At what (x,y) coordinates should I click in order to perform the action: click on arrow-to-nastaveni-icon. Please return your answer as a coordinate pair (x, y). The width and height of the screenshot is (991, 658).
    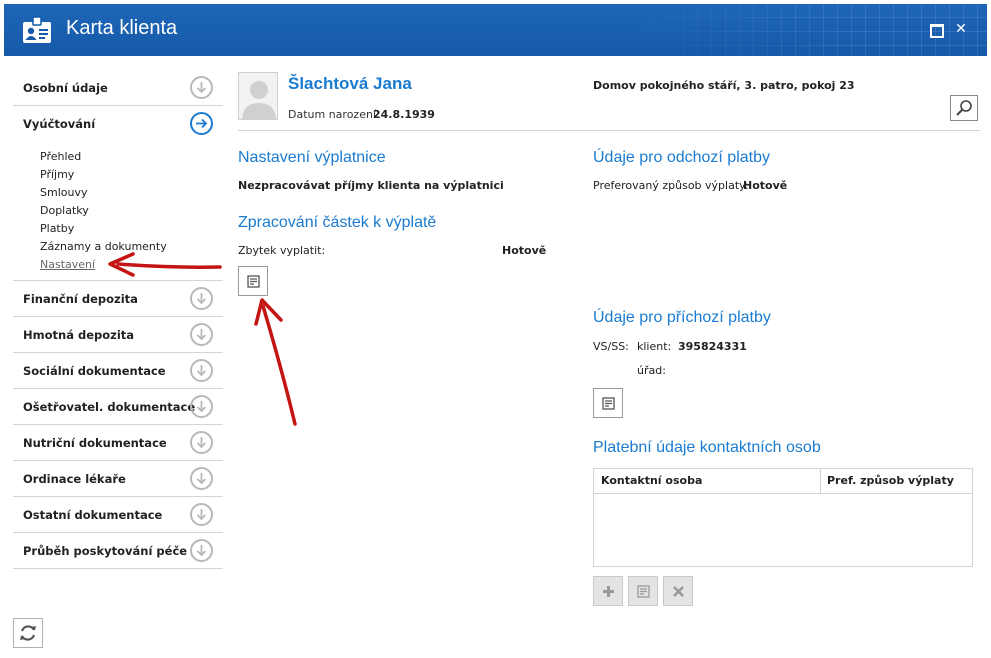
    Looking at the image, I should click on (165, 264).